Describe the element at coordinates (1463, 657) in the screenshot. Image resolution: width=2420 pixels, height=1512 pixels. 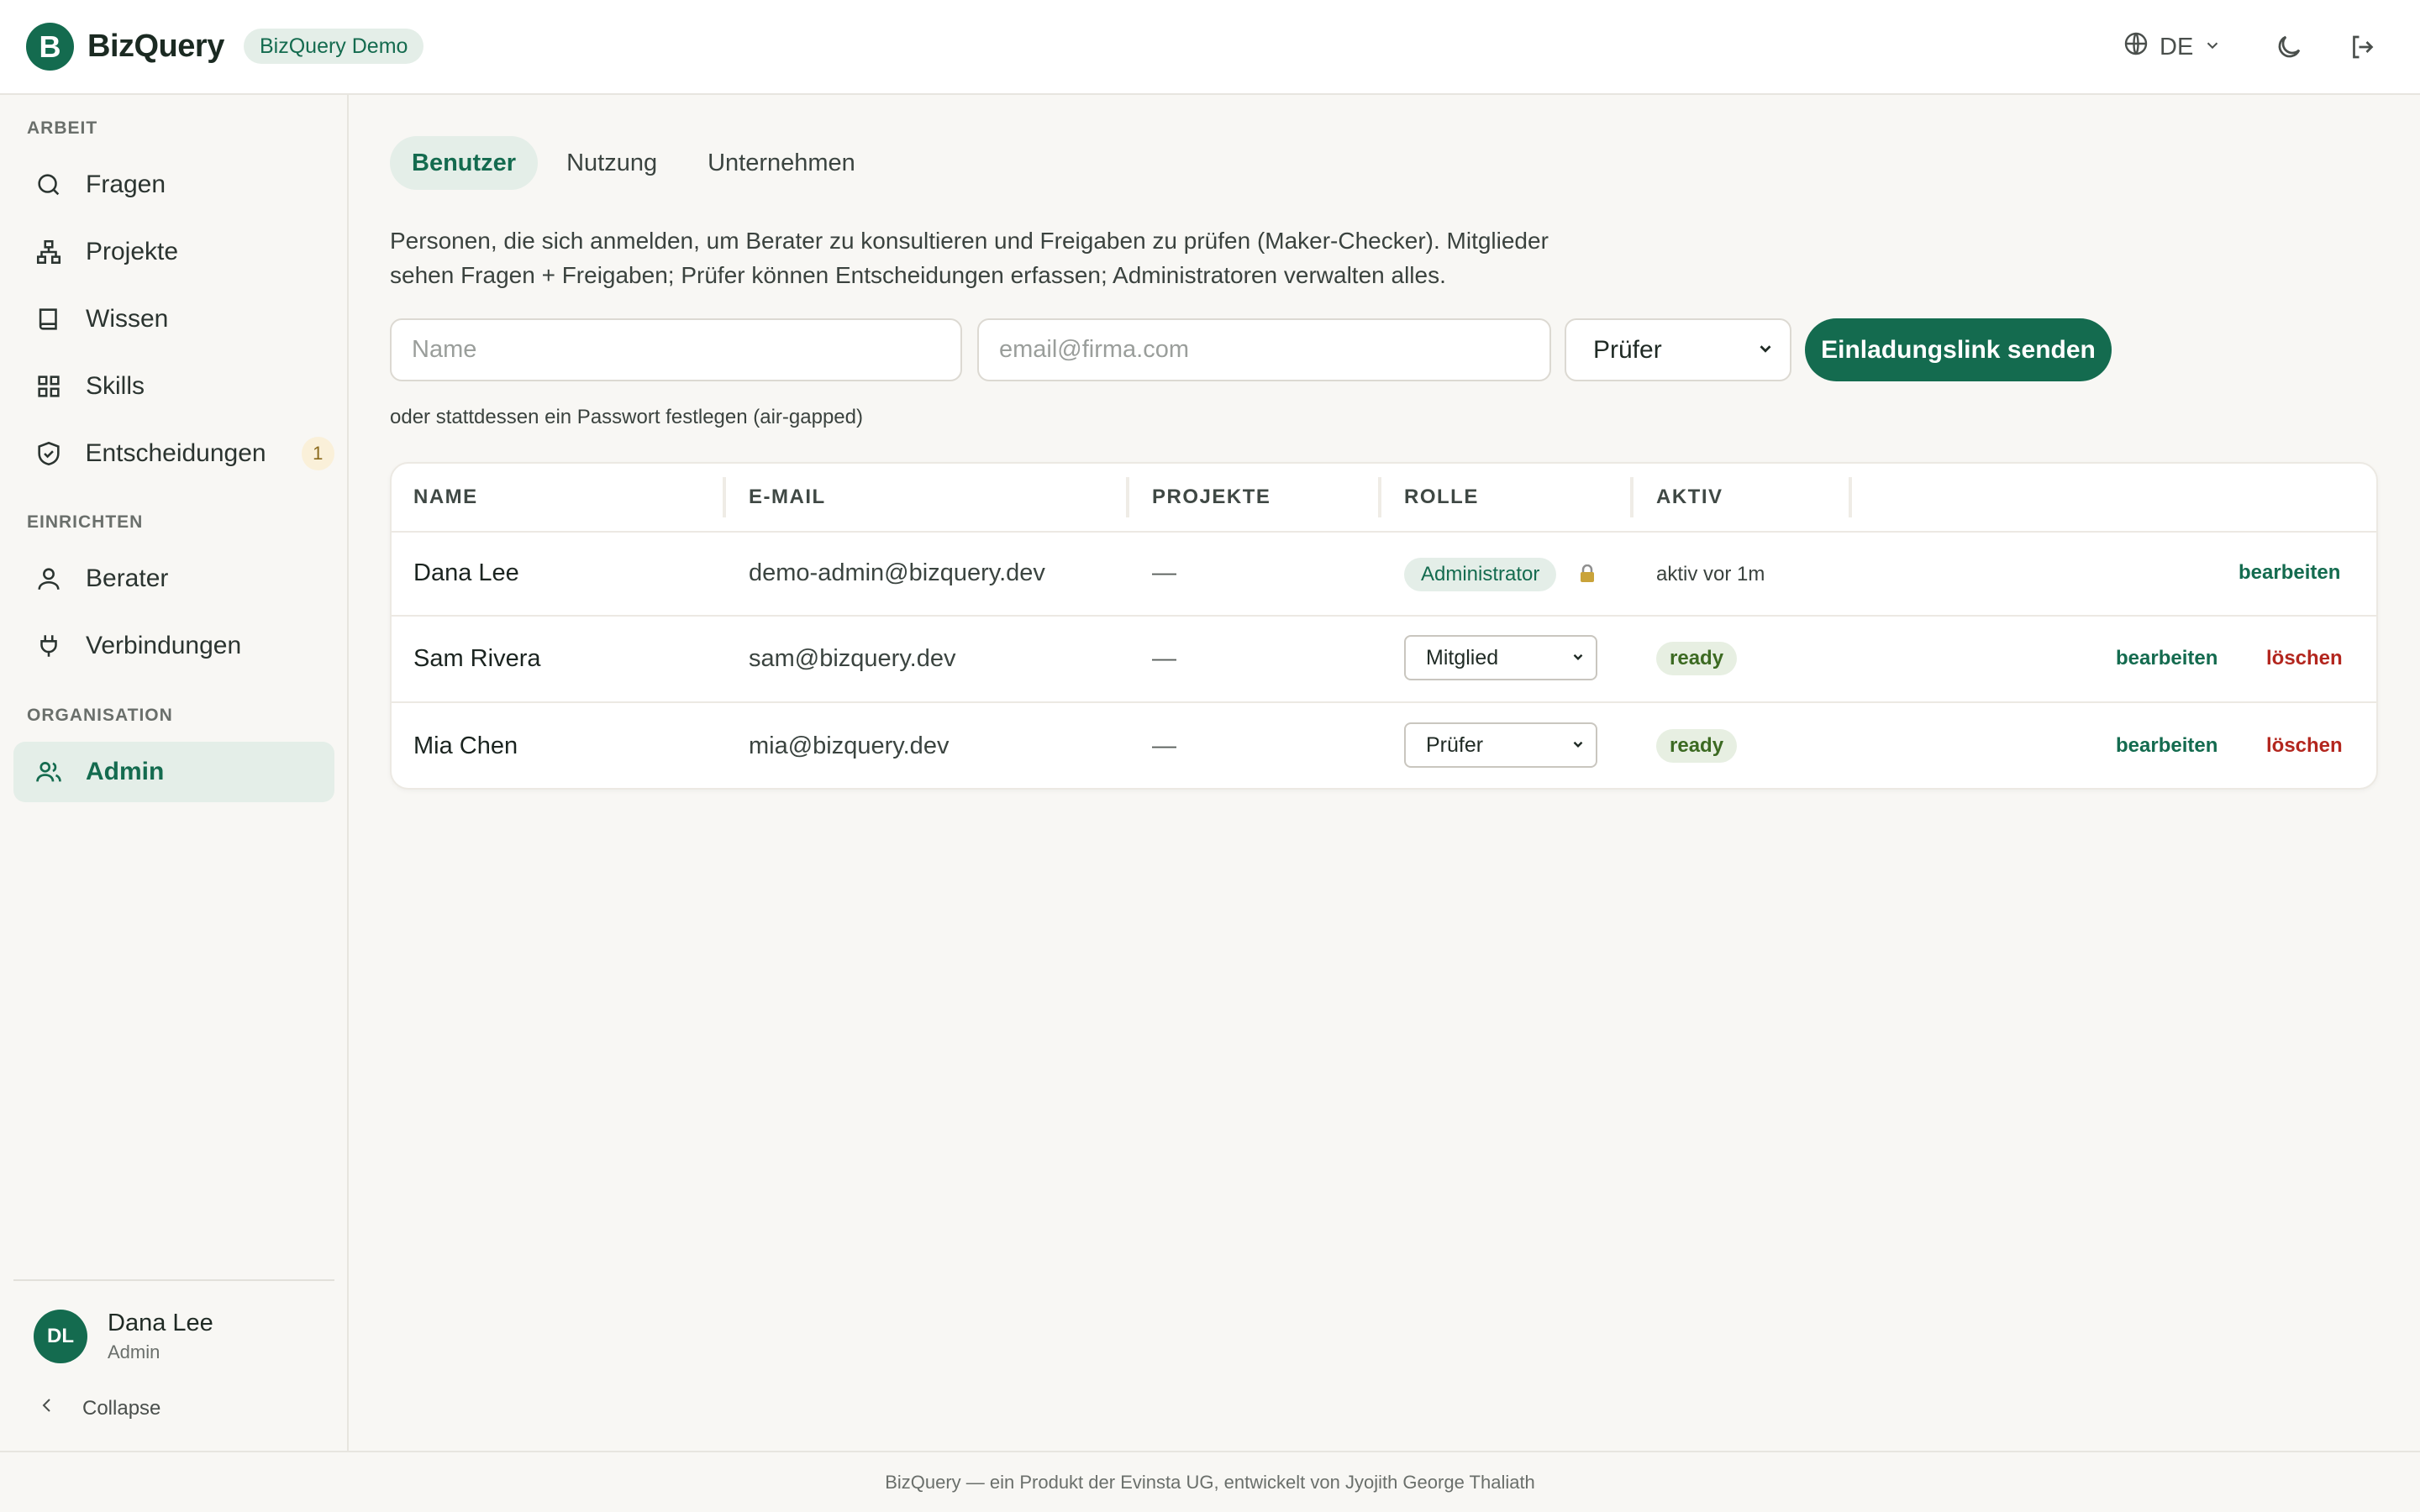
I see `user-role-value: Mitglied` at that location.